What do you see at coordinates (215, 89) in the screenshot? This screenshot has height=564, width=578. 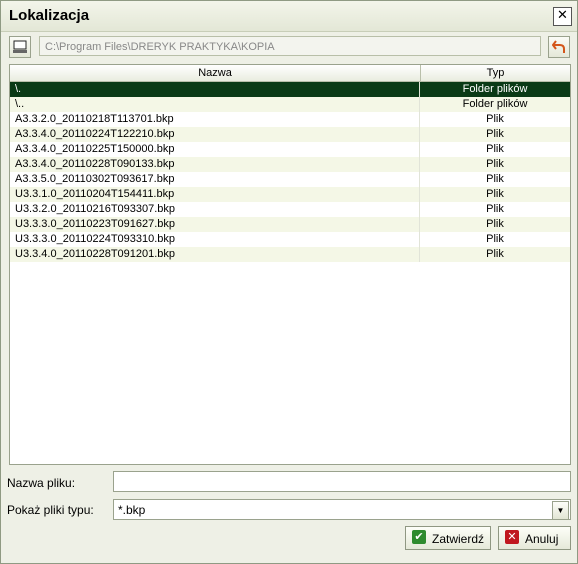 I see `file-name-cell: \.` at bounding box center [215, 89].